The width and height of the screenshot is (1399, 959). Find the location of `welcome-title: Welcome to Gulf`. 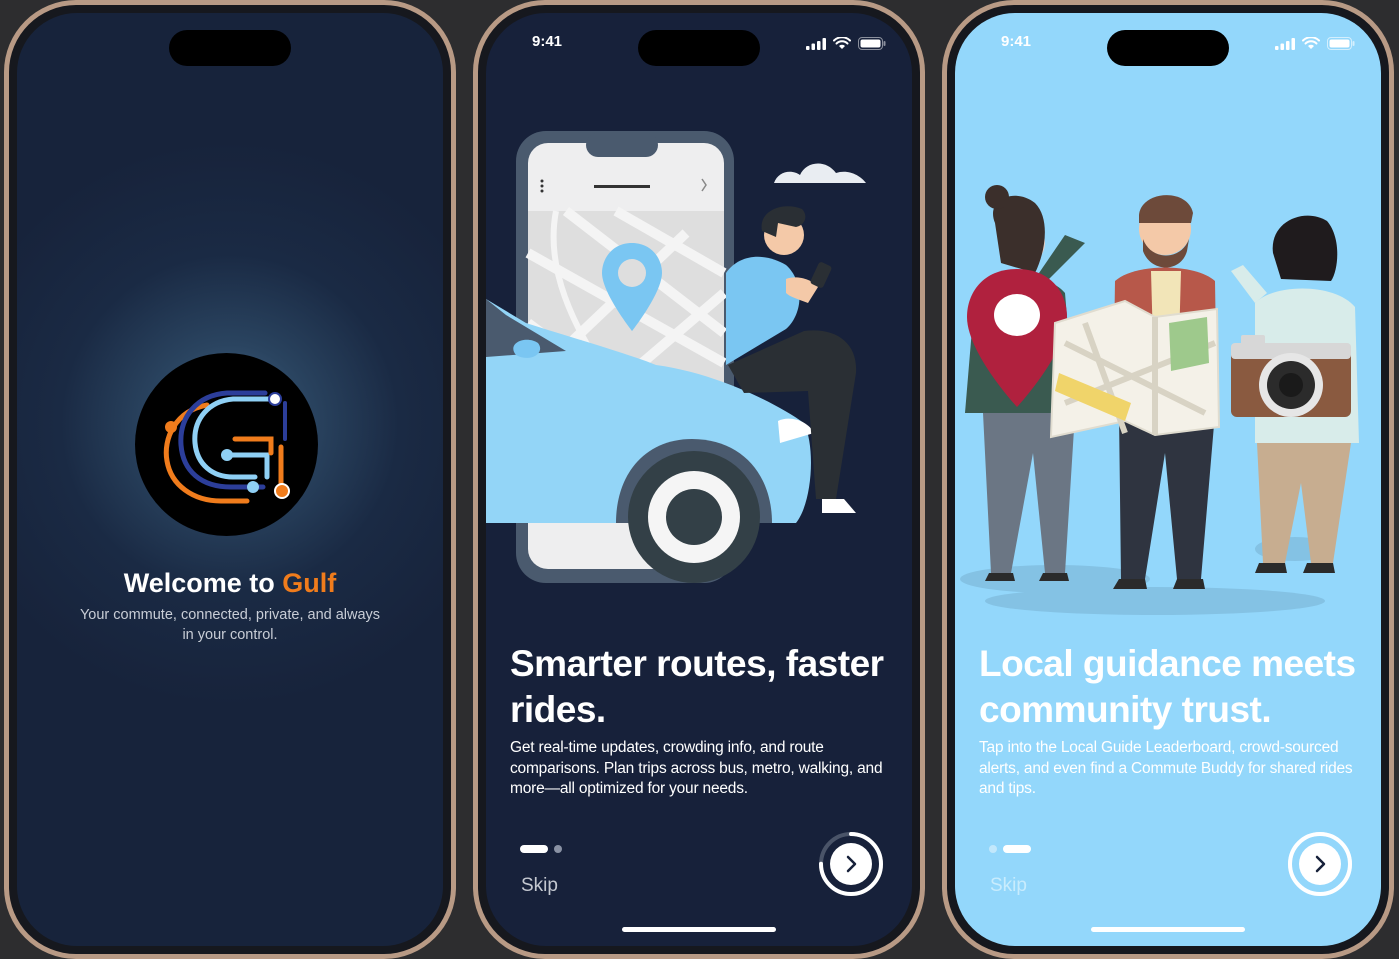

welcome-title: Welcome to Gulf is located at coordinates (230, 583).